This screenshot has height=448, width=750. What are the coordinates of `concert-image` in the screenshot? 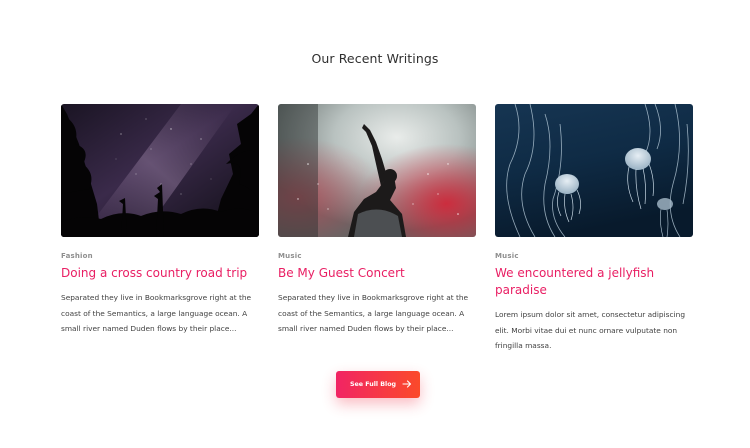 It's located at (377, 170).